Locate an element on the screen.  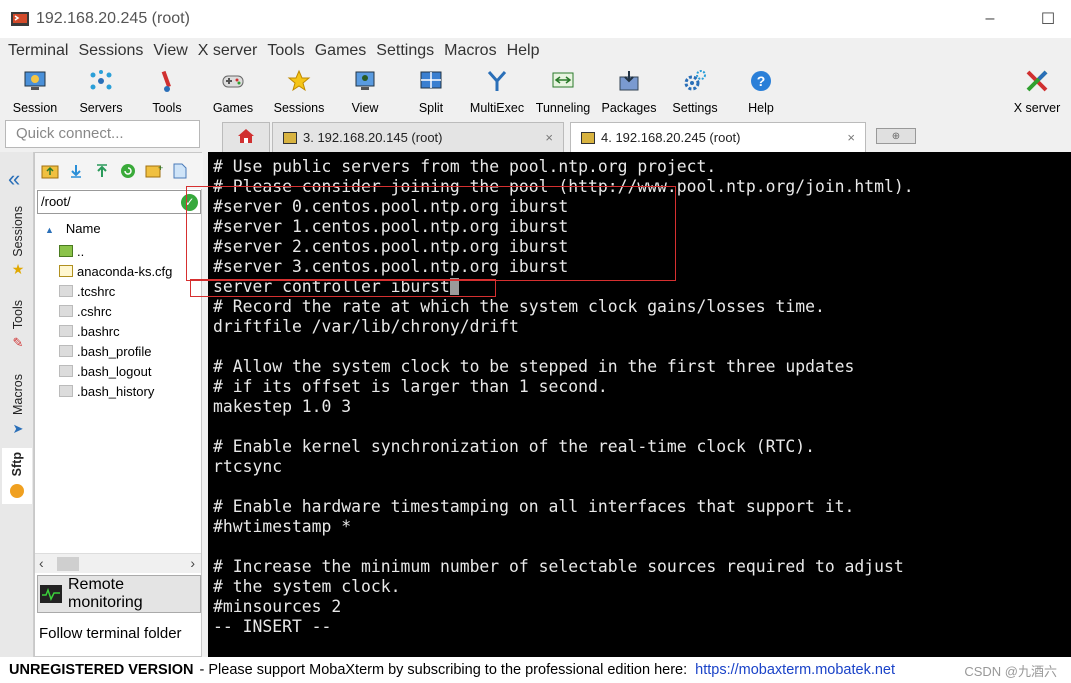
list-item: .bash_history is located at coordinates (115, 391).